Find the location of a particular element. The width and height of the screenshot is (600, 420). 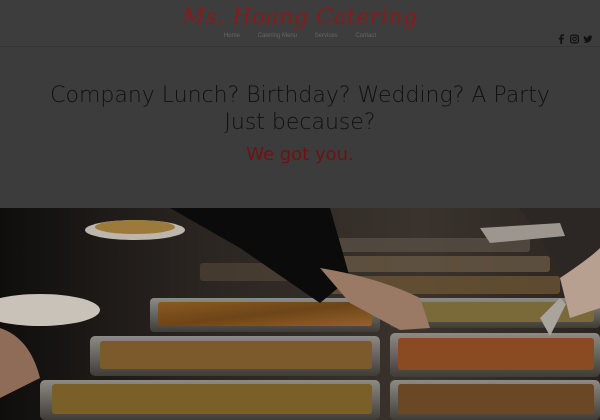

main-nav: Home Catering Menu Services Contact is located at coordinates (300, 36).